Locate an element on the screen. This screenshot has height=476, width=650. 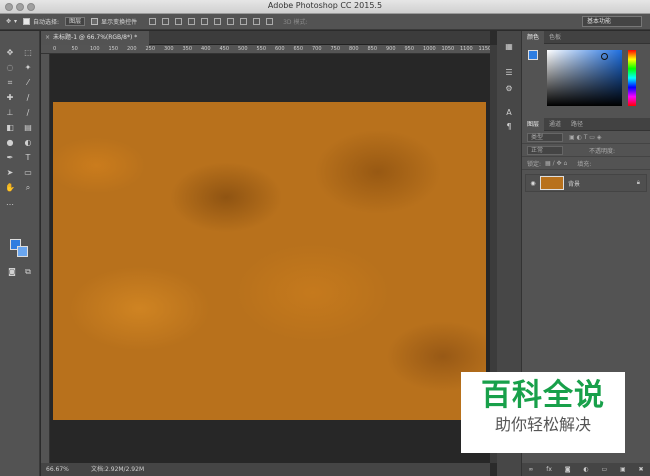
title-bar: Adobe Photoshop CC 2015.5 is located at coordinates (325, 7).